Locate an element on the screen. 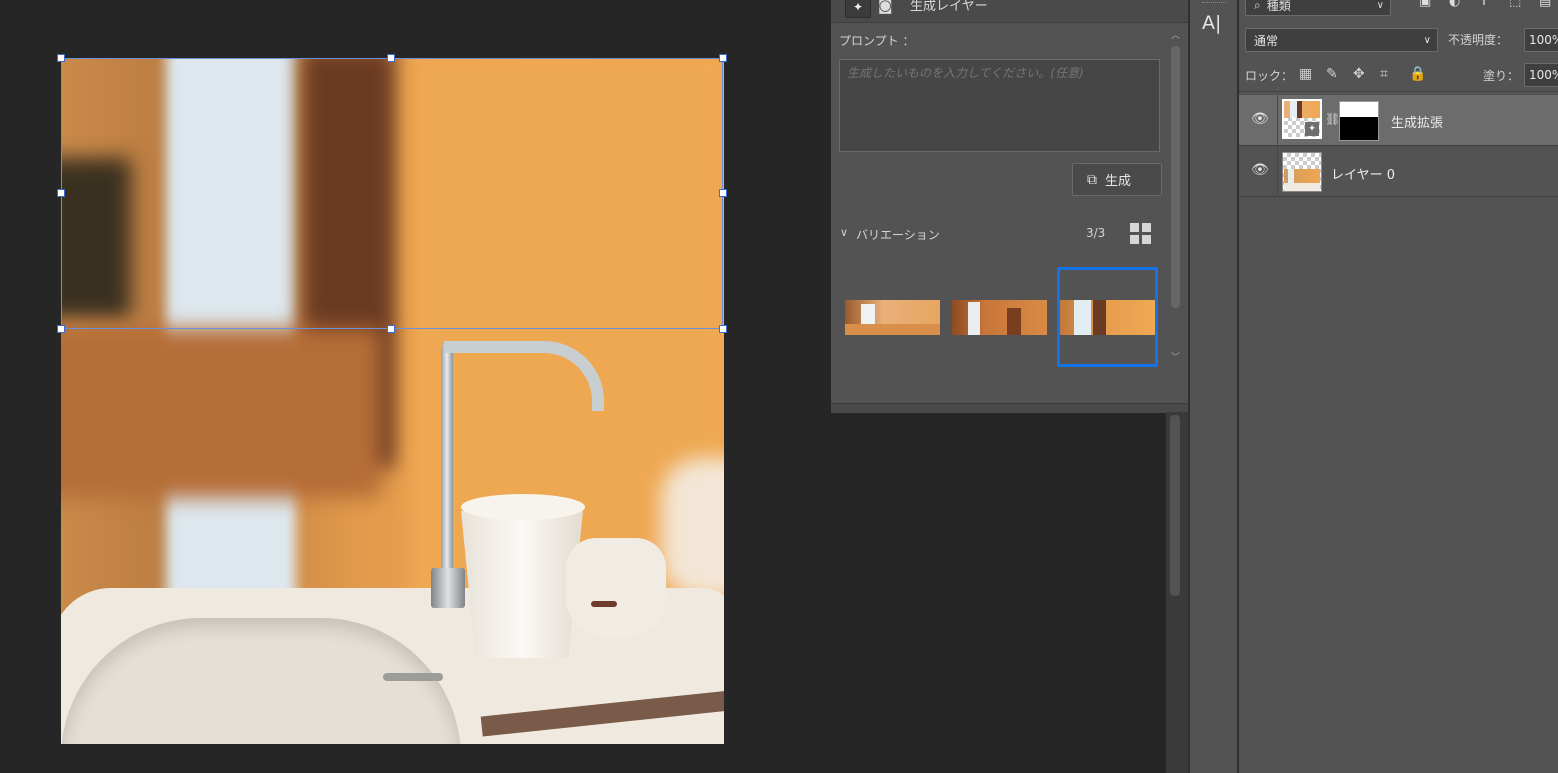 The height and width of the screenshot is (773, 1558). character-panel-icon: A| is located at coordinates (1214, 24).